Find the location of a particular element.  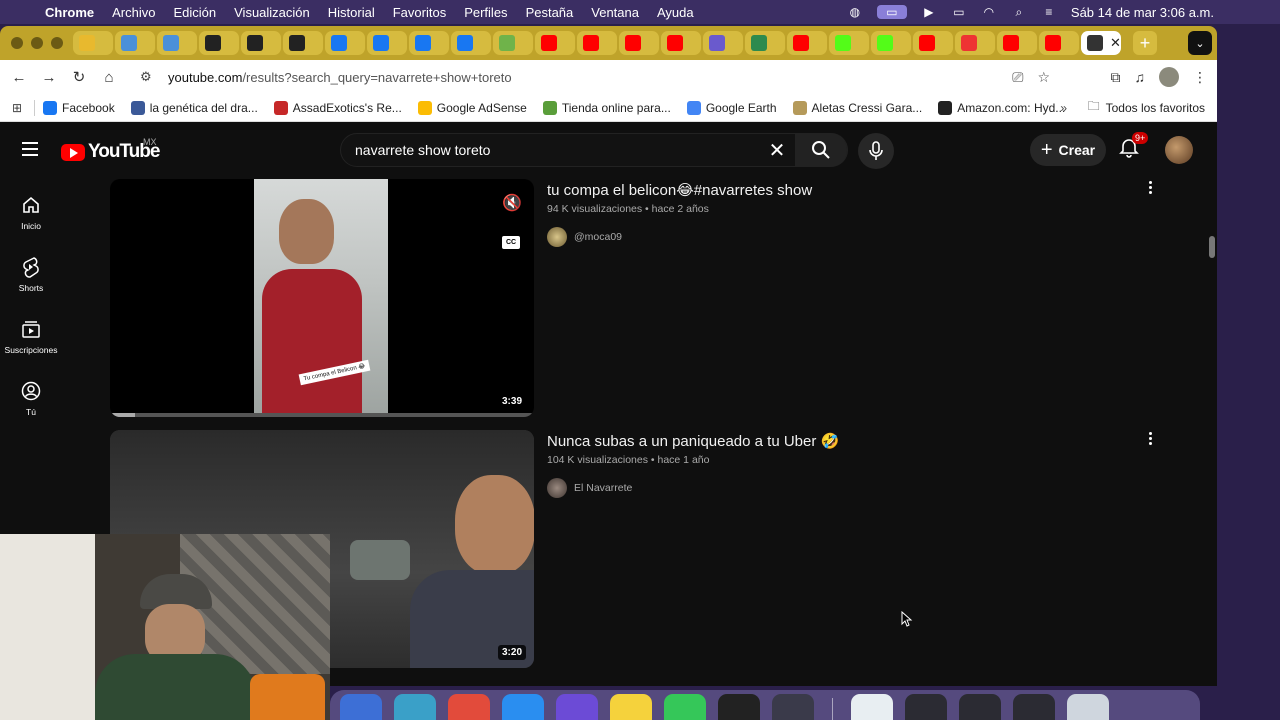

voice-search-button is located at coordinates (876, 151).